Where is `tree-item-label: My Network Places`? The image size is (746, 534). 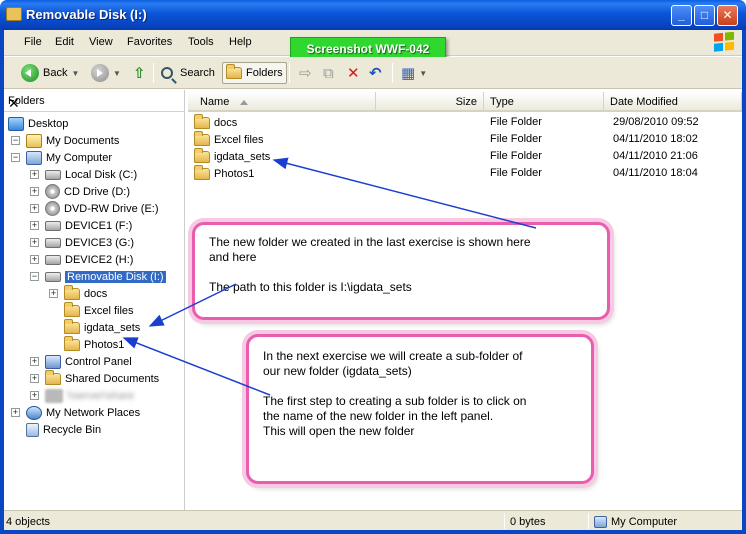
tree-item-label: My Network Places is located at coordinates (93, 412).